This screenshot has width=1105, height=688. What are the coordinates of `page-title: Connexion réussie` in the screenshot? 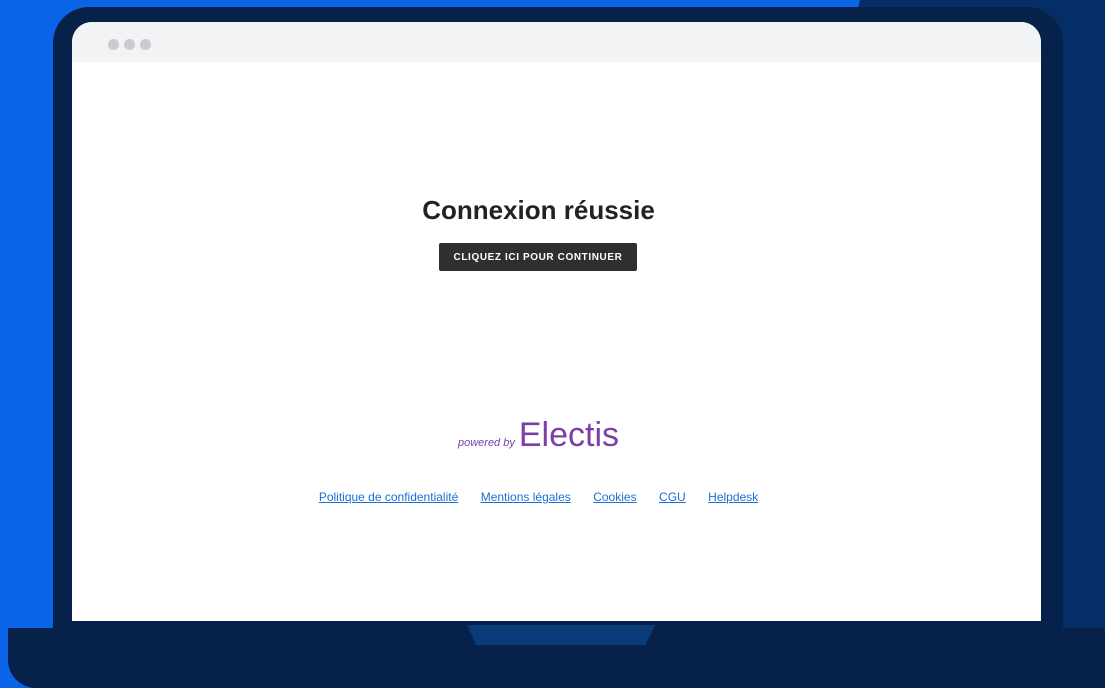 It's located at (538, 210).